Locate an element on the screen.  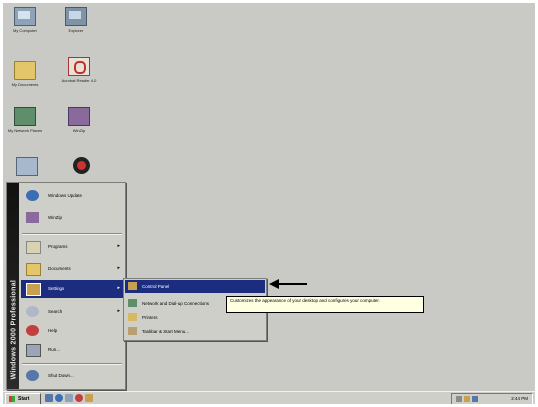
start-button-label: Start is located at coordinates (24, 399).